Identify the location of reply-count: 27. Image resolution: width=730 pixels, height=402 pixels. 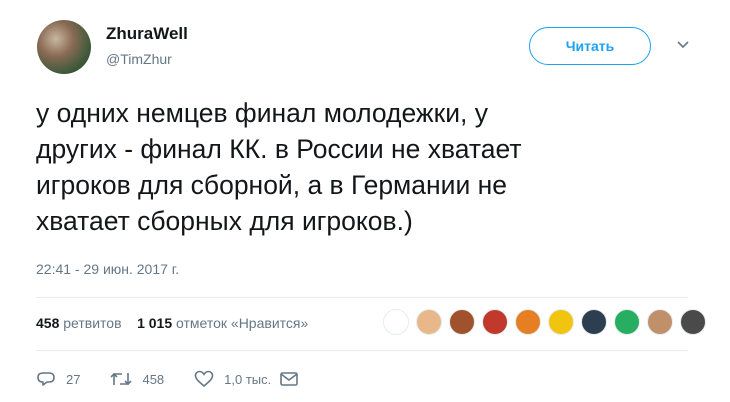
(73, 379).